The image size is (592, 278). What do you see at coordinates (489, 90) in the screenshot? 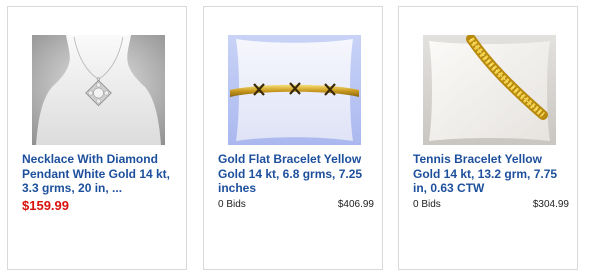
I see `tennis-bracelet-photo` at bounding box center [489, 90].